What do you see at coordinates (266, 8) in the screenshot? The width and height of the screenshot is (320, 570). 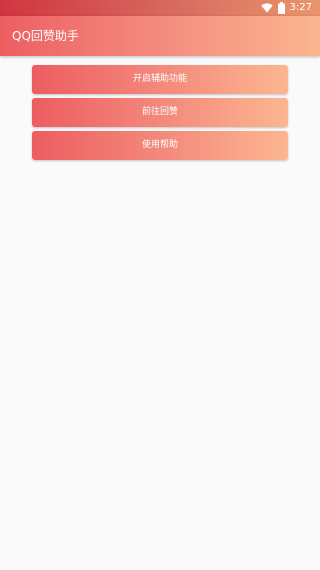 I see `wifi-icon` at bounding box center [266, 8].